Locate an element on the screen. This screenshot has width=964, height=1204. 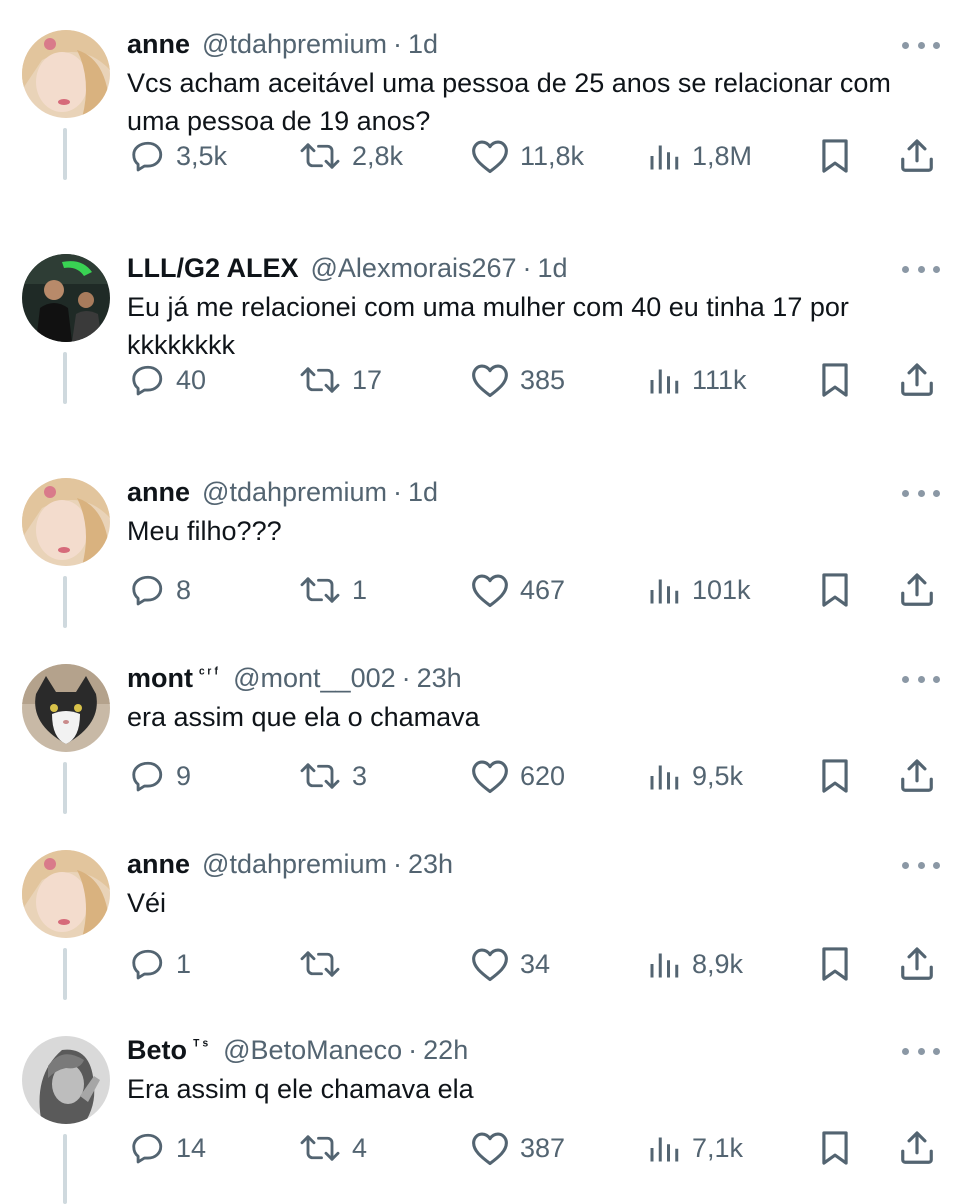
avatar-beto is located at coordinates (66, 1080).